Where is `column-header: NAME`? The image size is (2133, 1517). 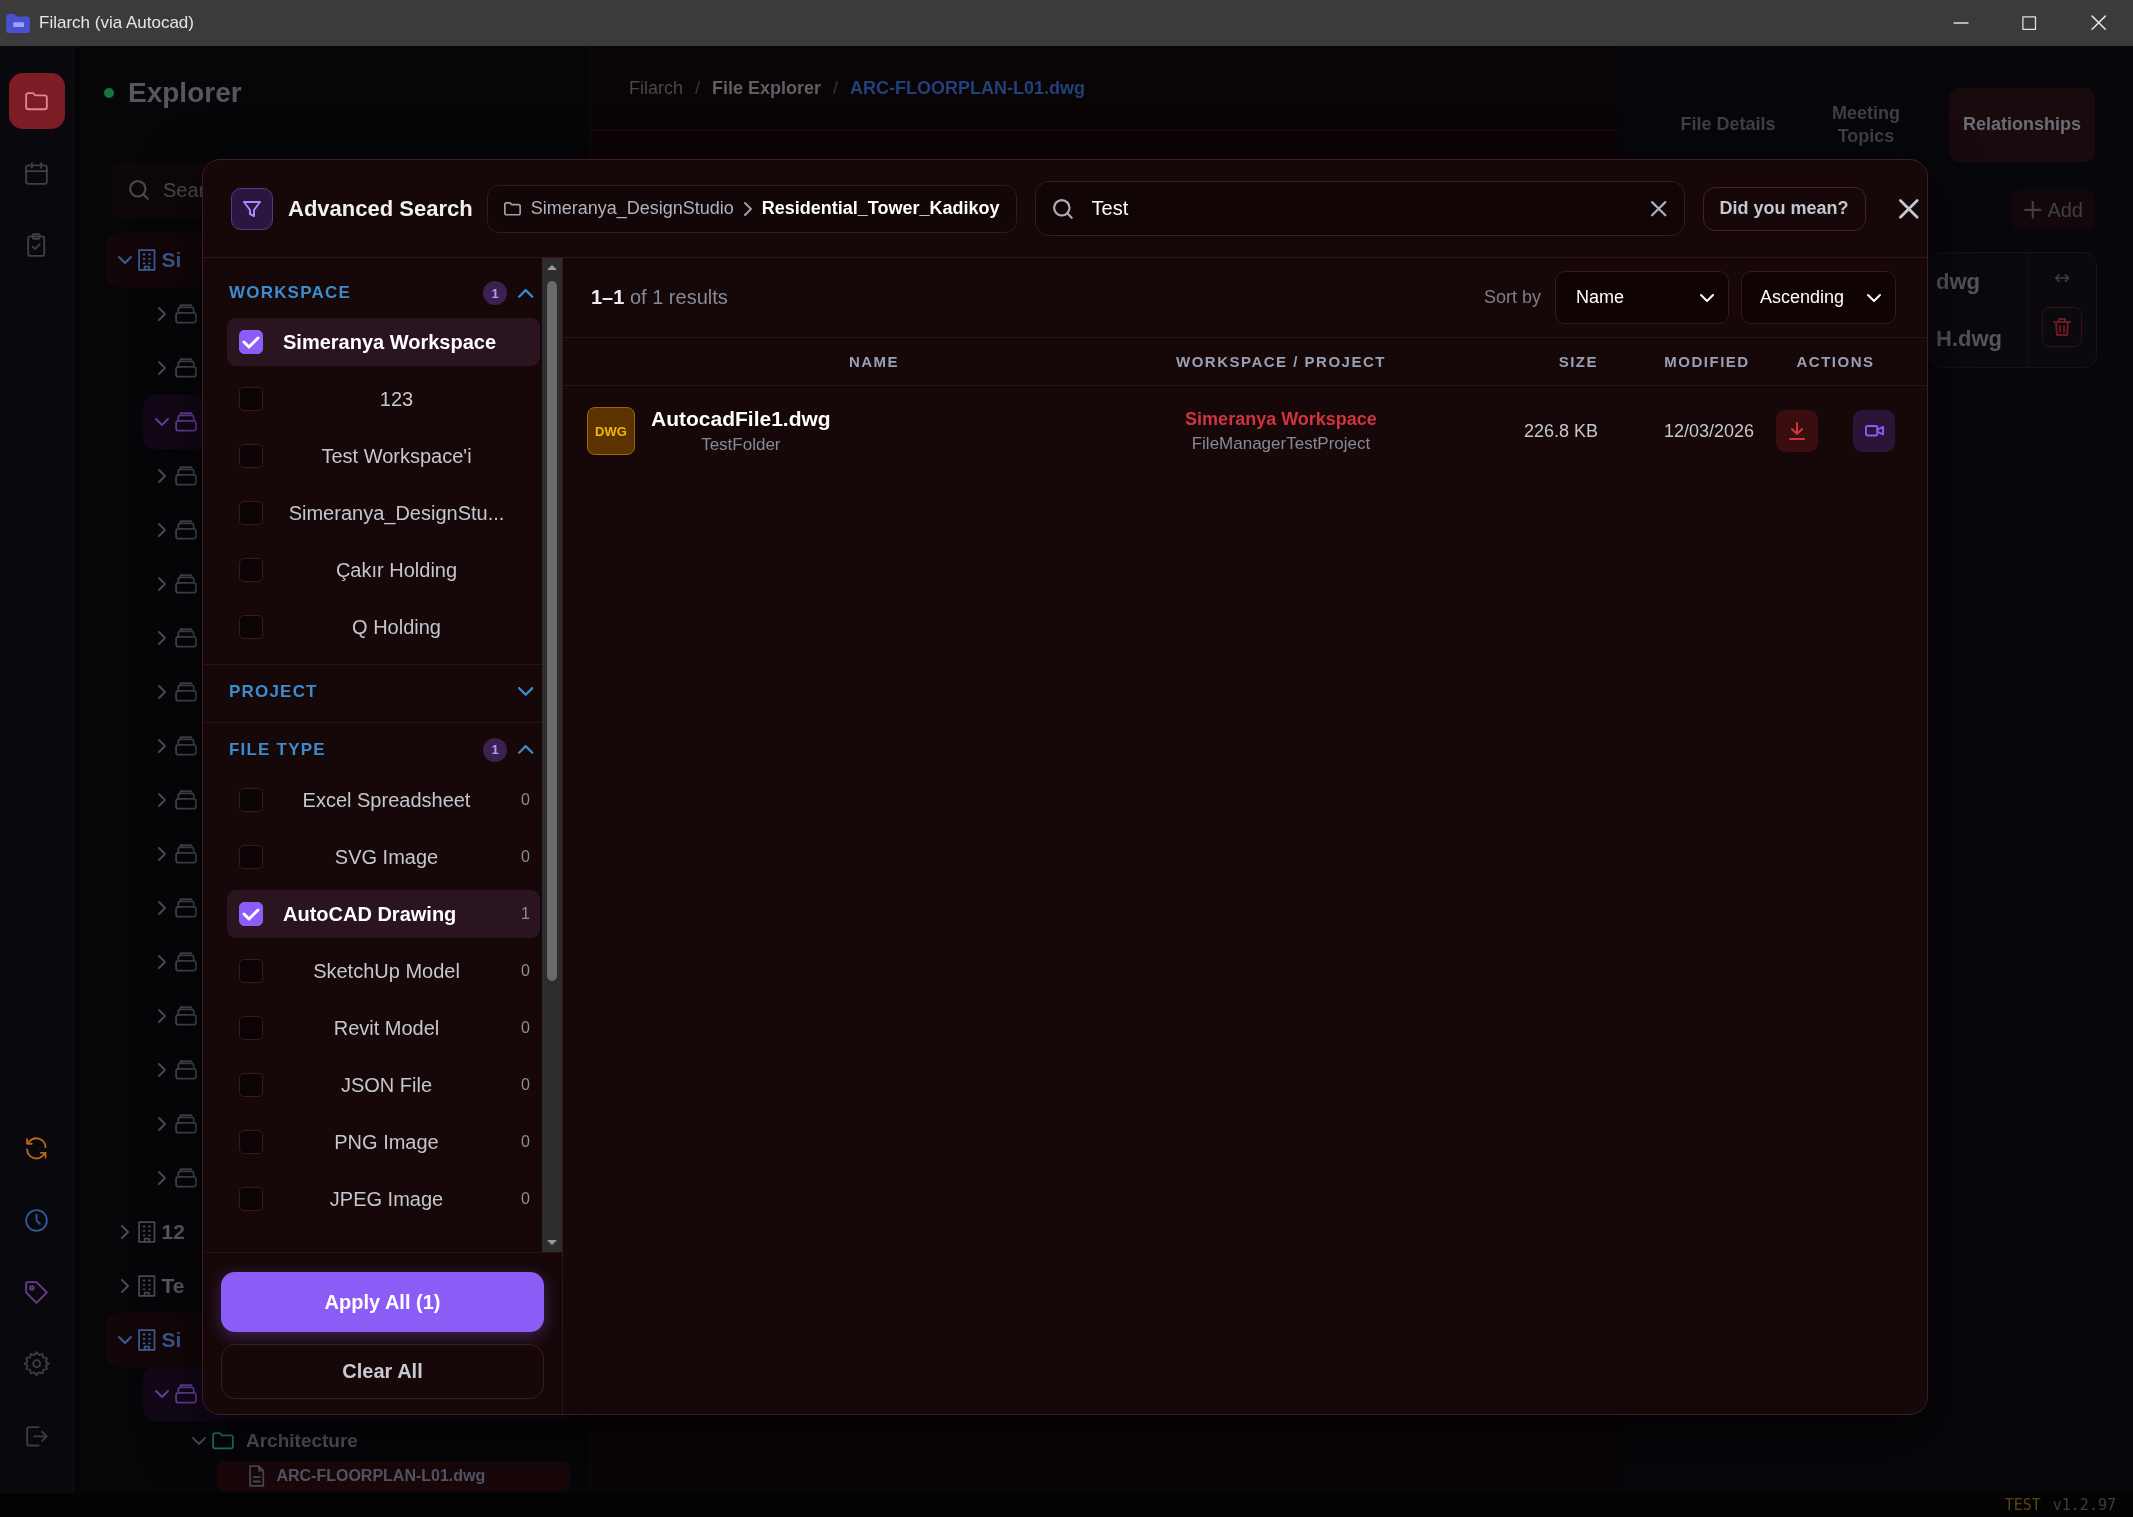
column-header: NAME is located at coordinates (874, 361).